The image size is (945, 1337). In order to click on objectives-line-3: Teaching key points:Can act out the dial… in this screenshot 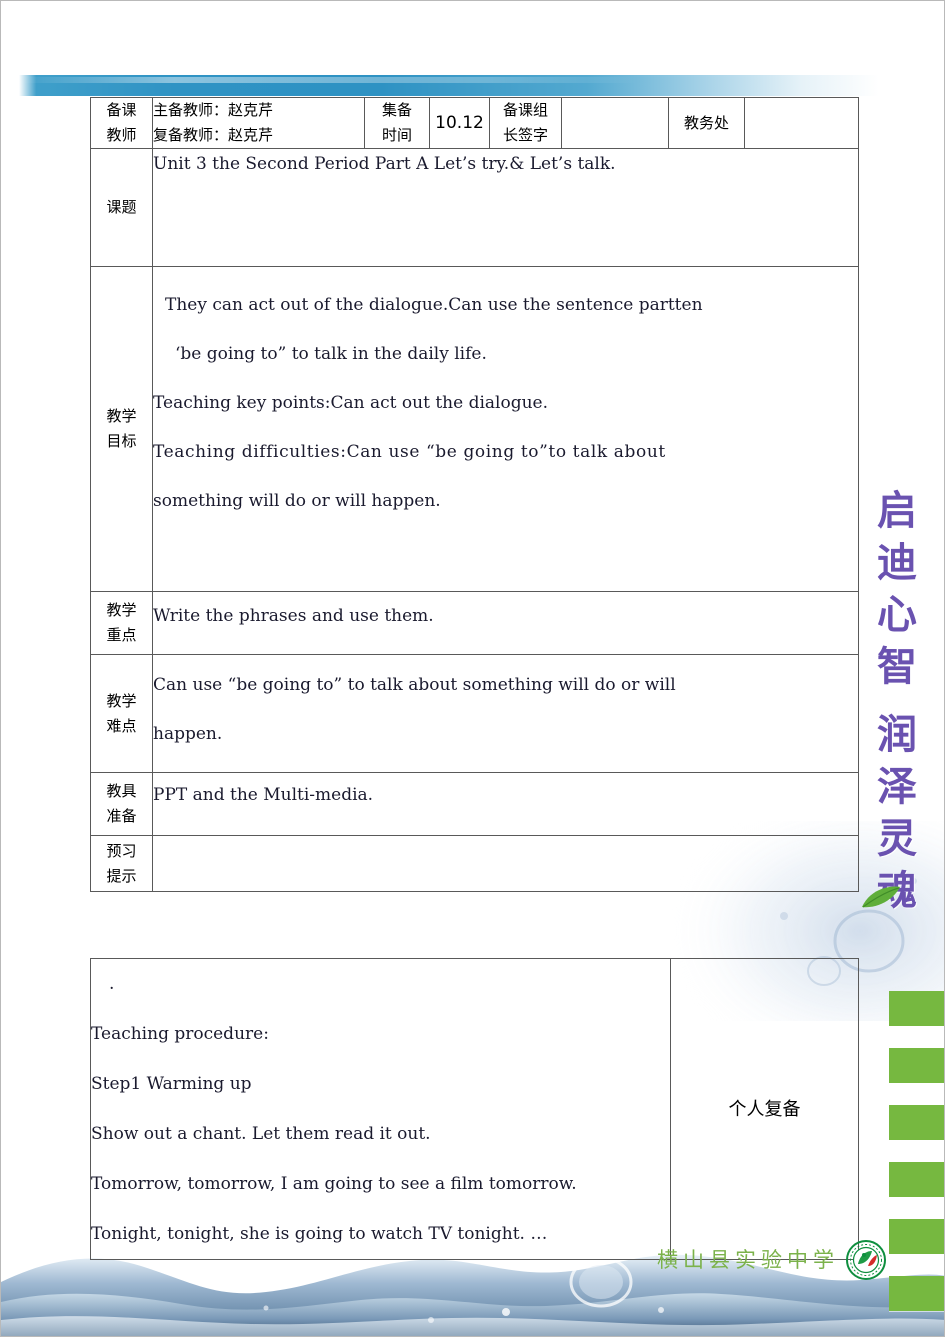, I will do `click(350, 403)`.